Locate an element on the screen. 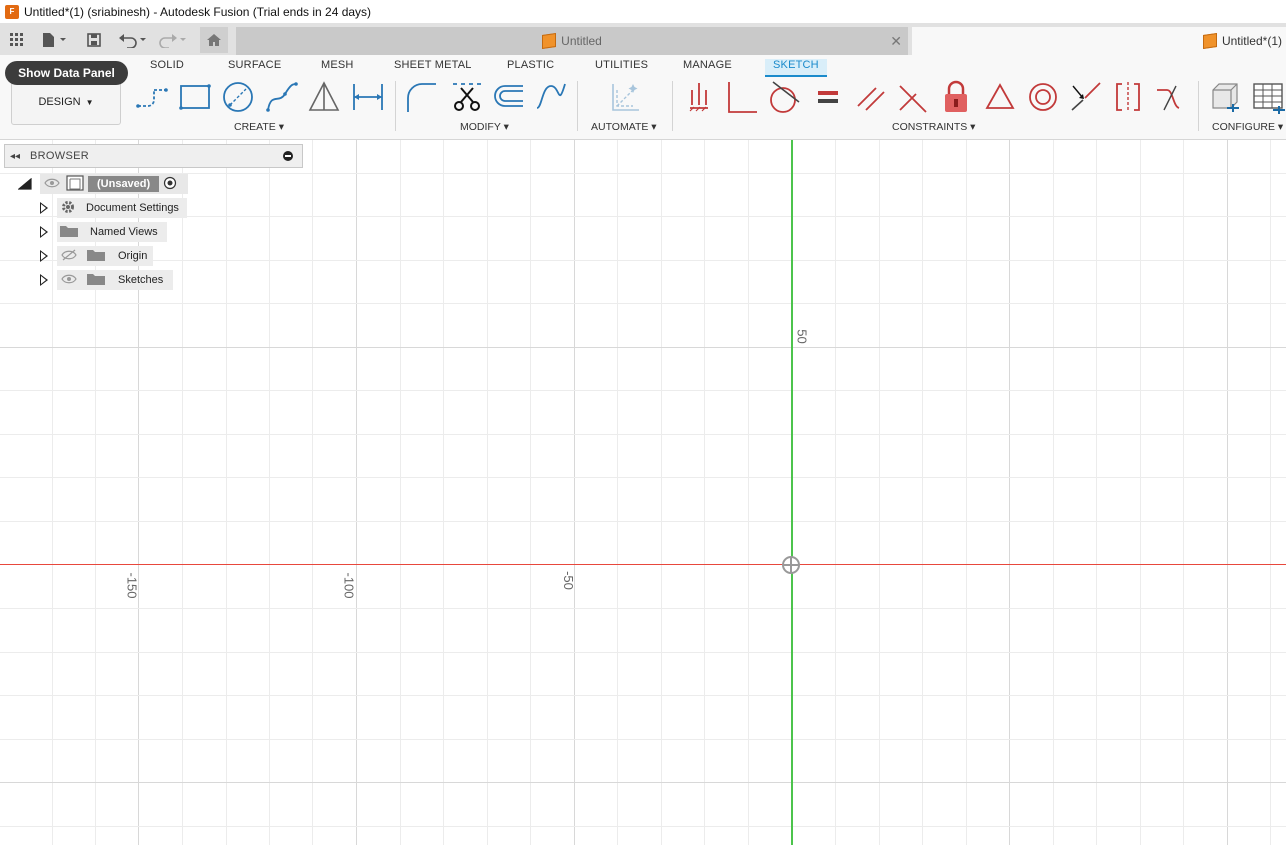 Image resolution: width=1286 pixels, height=845 pixels. folder-icon is located at coordinates (96, 256).